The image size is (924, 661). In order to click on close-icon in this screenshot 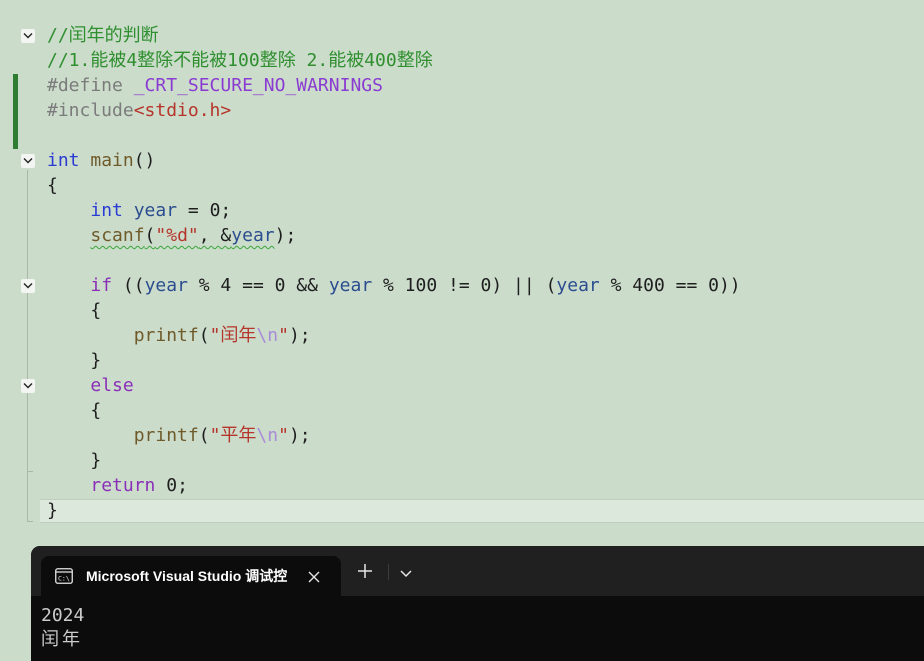, I will do `click(314, 576)`.